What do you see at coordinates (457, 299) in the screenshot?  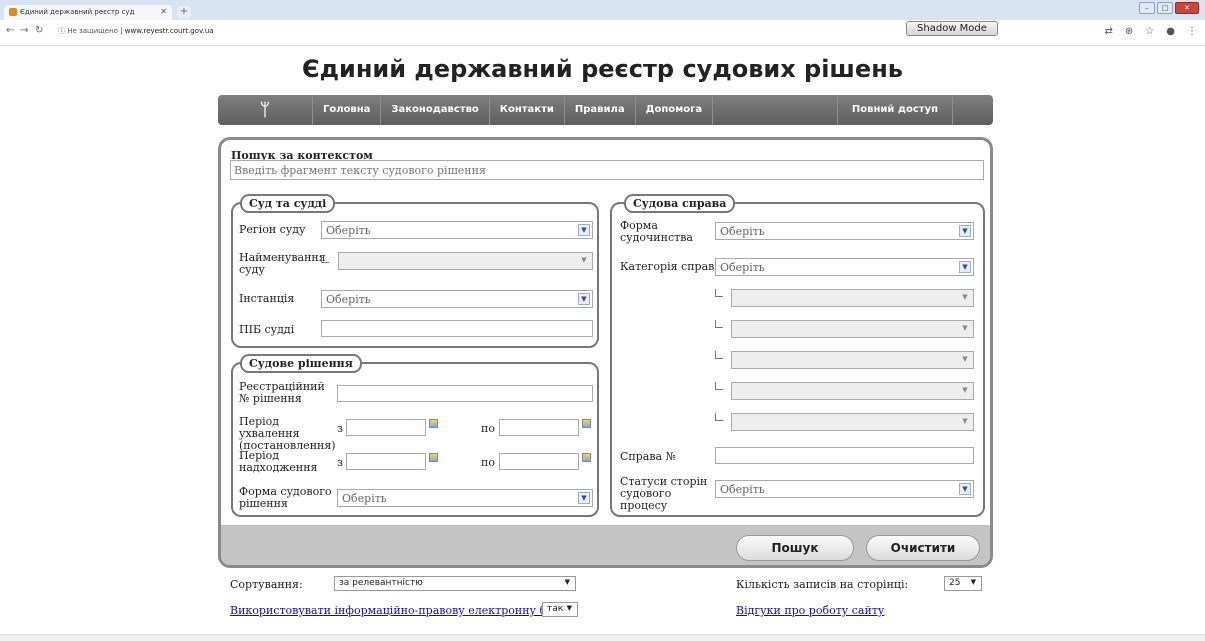 I see `instance-select: Оберіть ▼` at bounding box center [457, 299].